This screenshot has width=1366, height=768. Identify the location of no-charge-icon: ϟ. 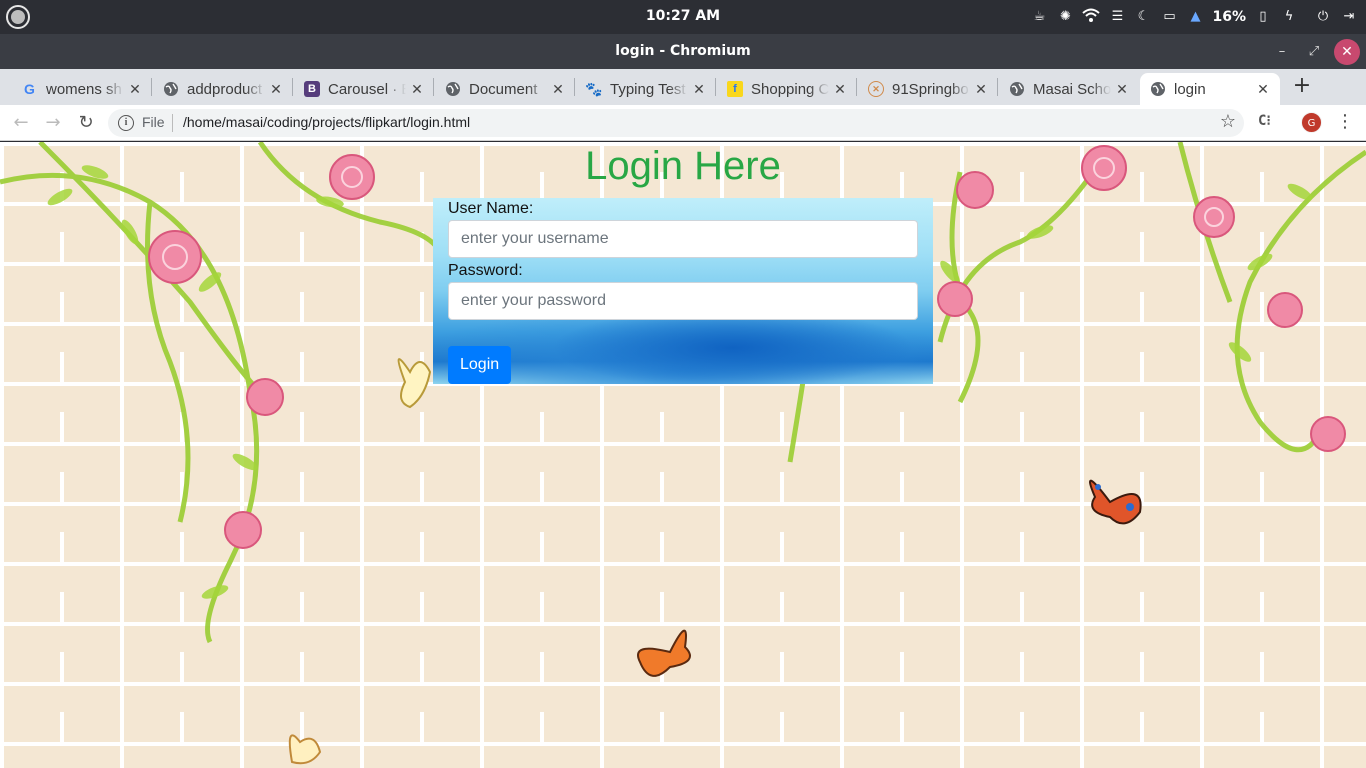
(1289, 17).